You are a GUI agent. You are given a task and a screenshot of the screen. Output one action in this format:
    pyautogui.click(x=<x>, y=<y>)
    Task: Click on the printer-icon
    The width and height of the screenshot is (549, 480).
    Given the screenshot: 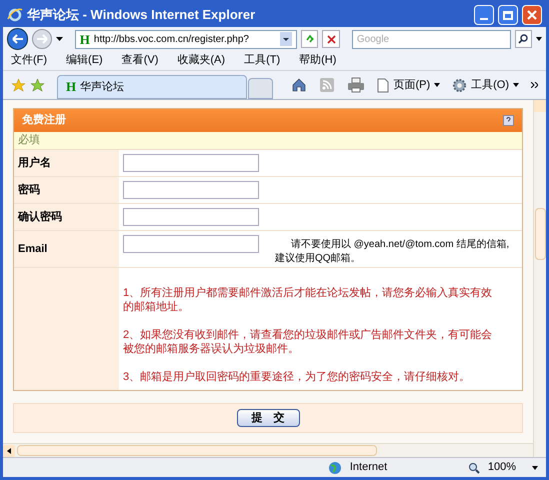 What is the action you would take?
    pyautogui.click(x=356, y=85)
    